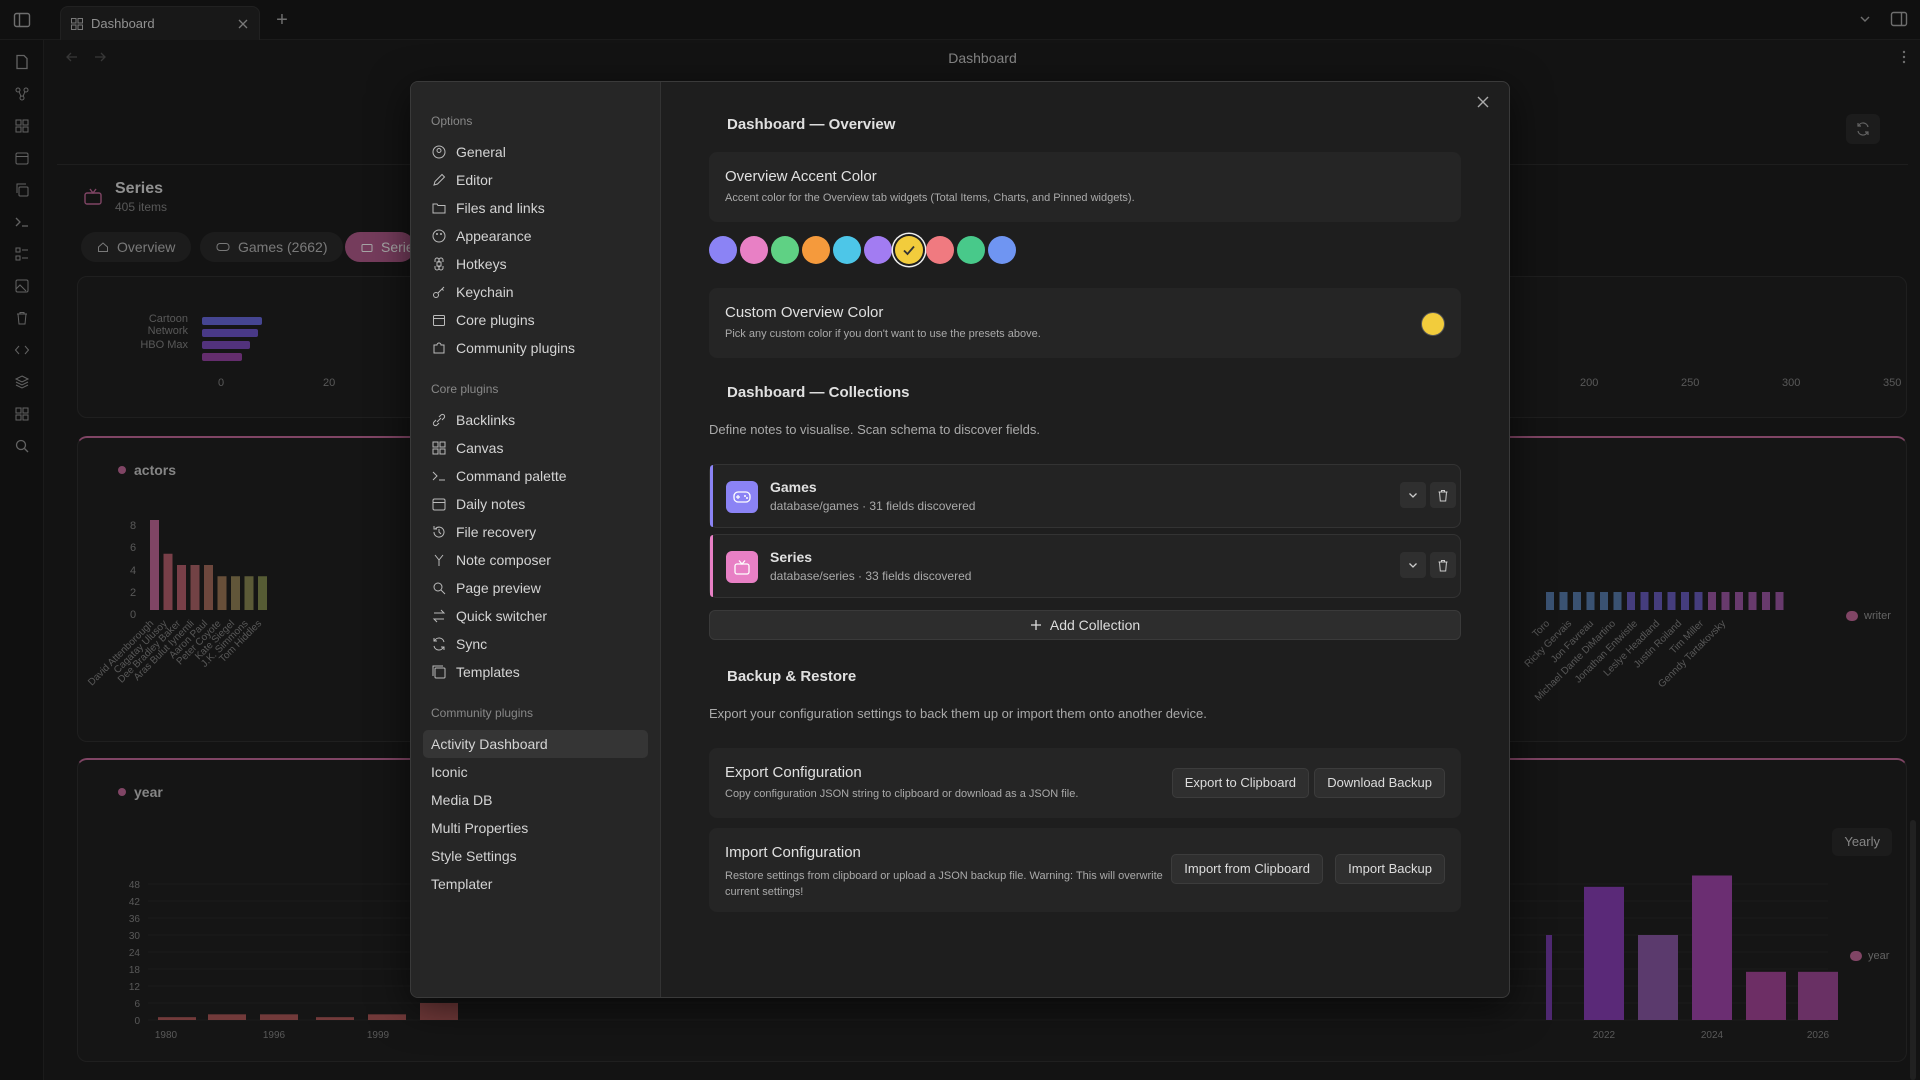 The height and width of the screenshot is (1080, 1920). Describe the element at coordinates (439, 320) in the screenshot. I see `plugin-icon` at that location.